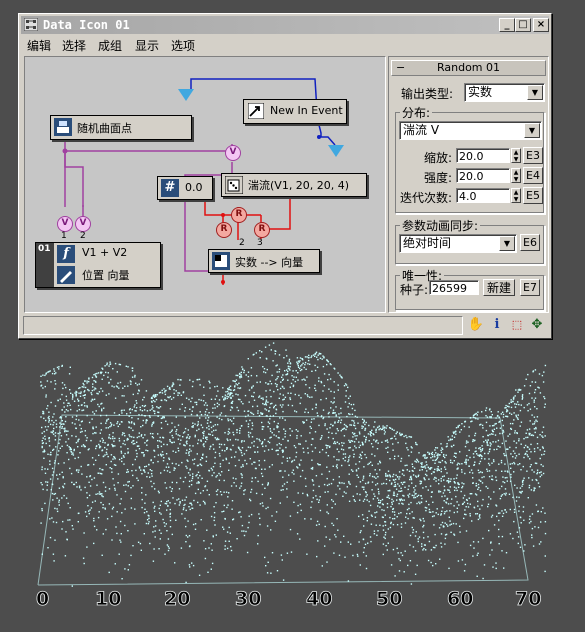 This screenshot has height=632, width=585. What do you see at coordinates (426, 198) in the screenshot?
I see `iterations-label: 迭代次数:` at bounding box center [426, 198].